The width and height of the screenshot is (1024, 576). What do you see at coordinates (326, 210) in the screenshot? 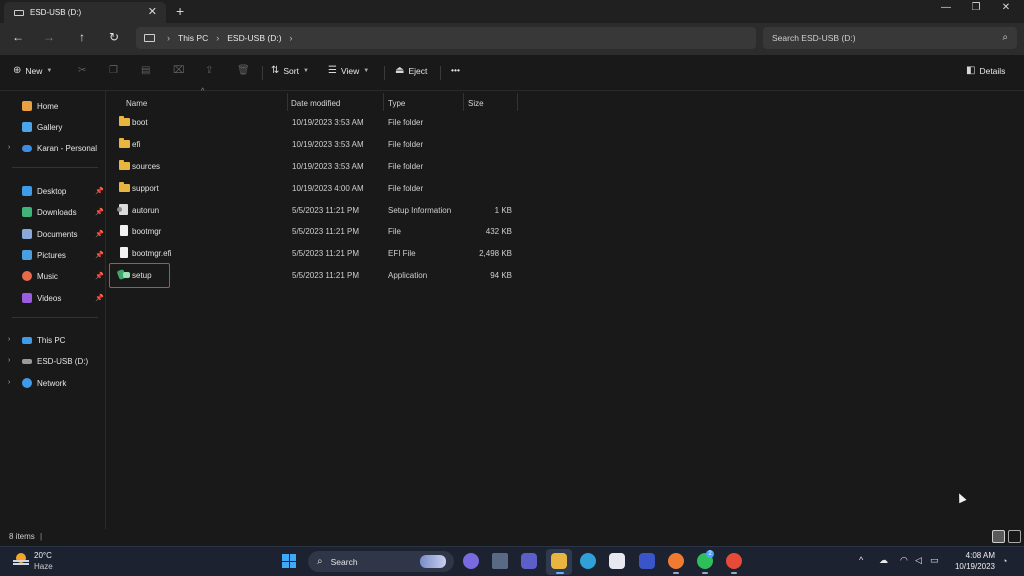
I see `file-date: 5/5/2023 11:21 PM` at bounding box center [326, 210].